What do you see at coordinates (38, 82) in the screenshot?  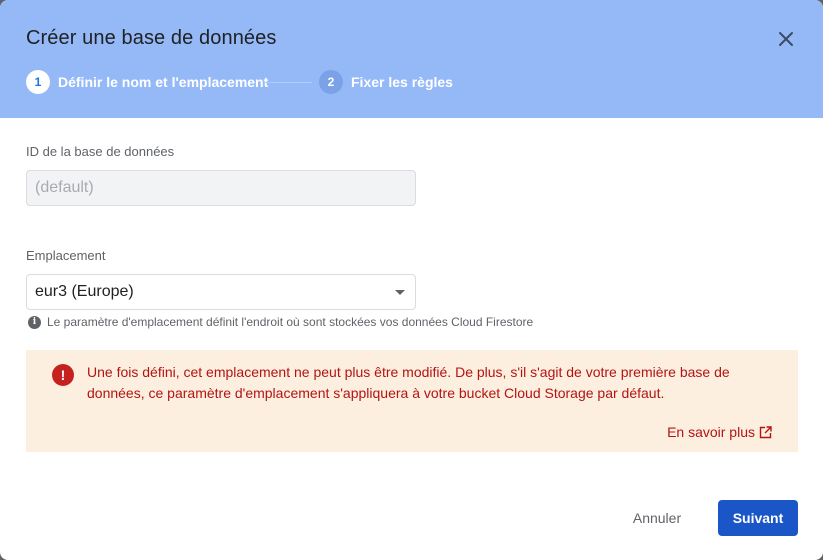 I see `step-1-number: 1` at bounding box center [38, 82].